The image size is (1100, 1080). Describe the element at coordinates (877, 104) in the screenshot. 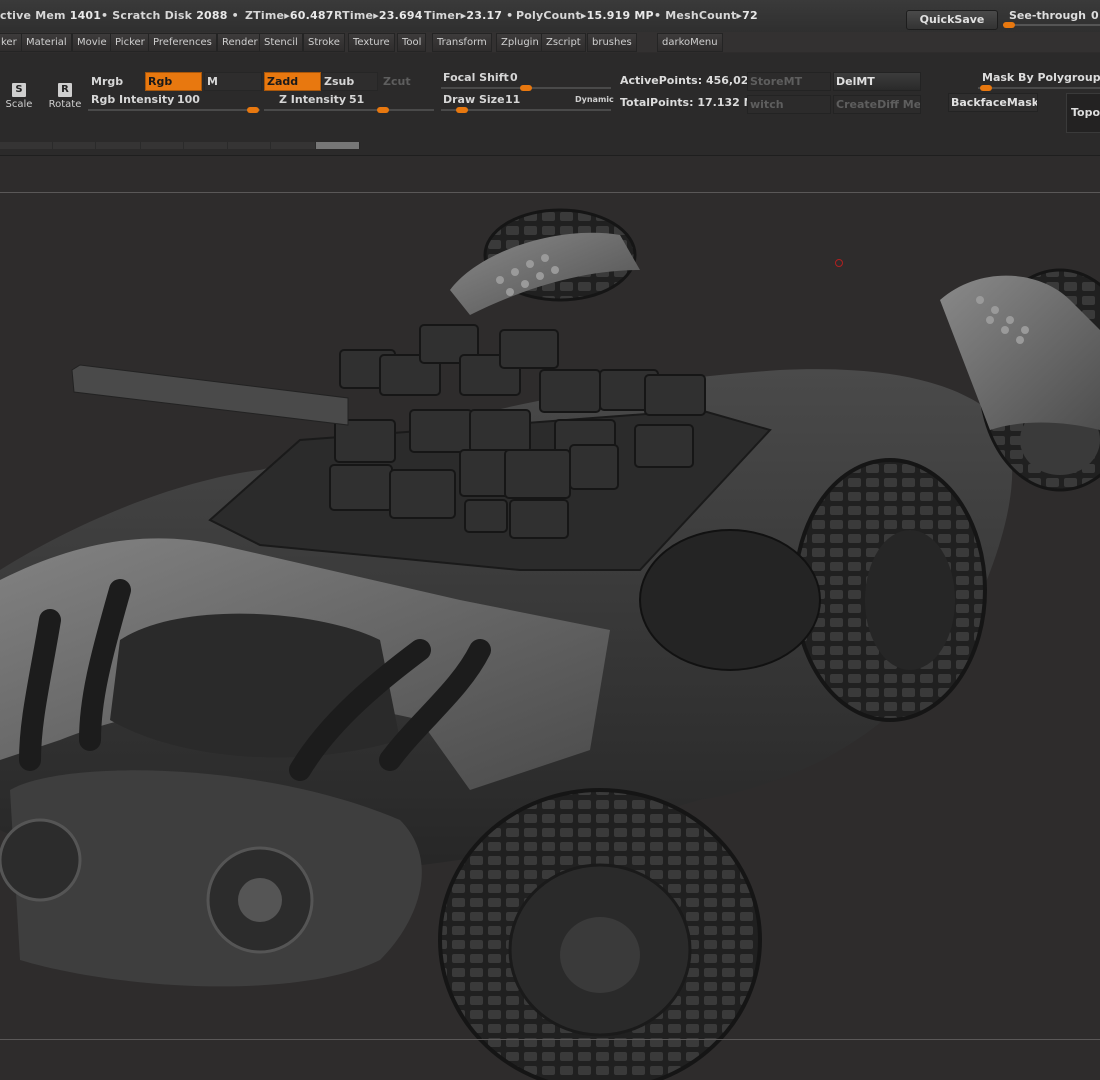

I see `creatediff-button: CreateDiff Me` at that location.